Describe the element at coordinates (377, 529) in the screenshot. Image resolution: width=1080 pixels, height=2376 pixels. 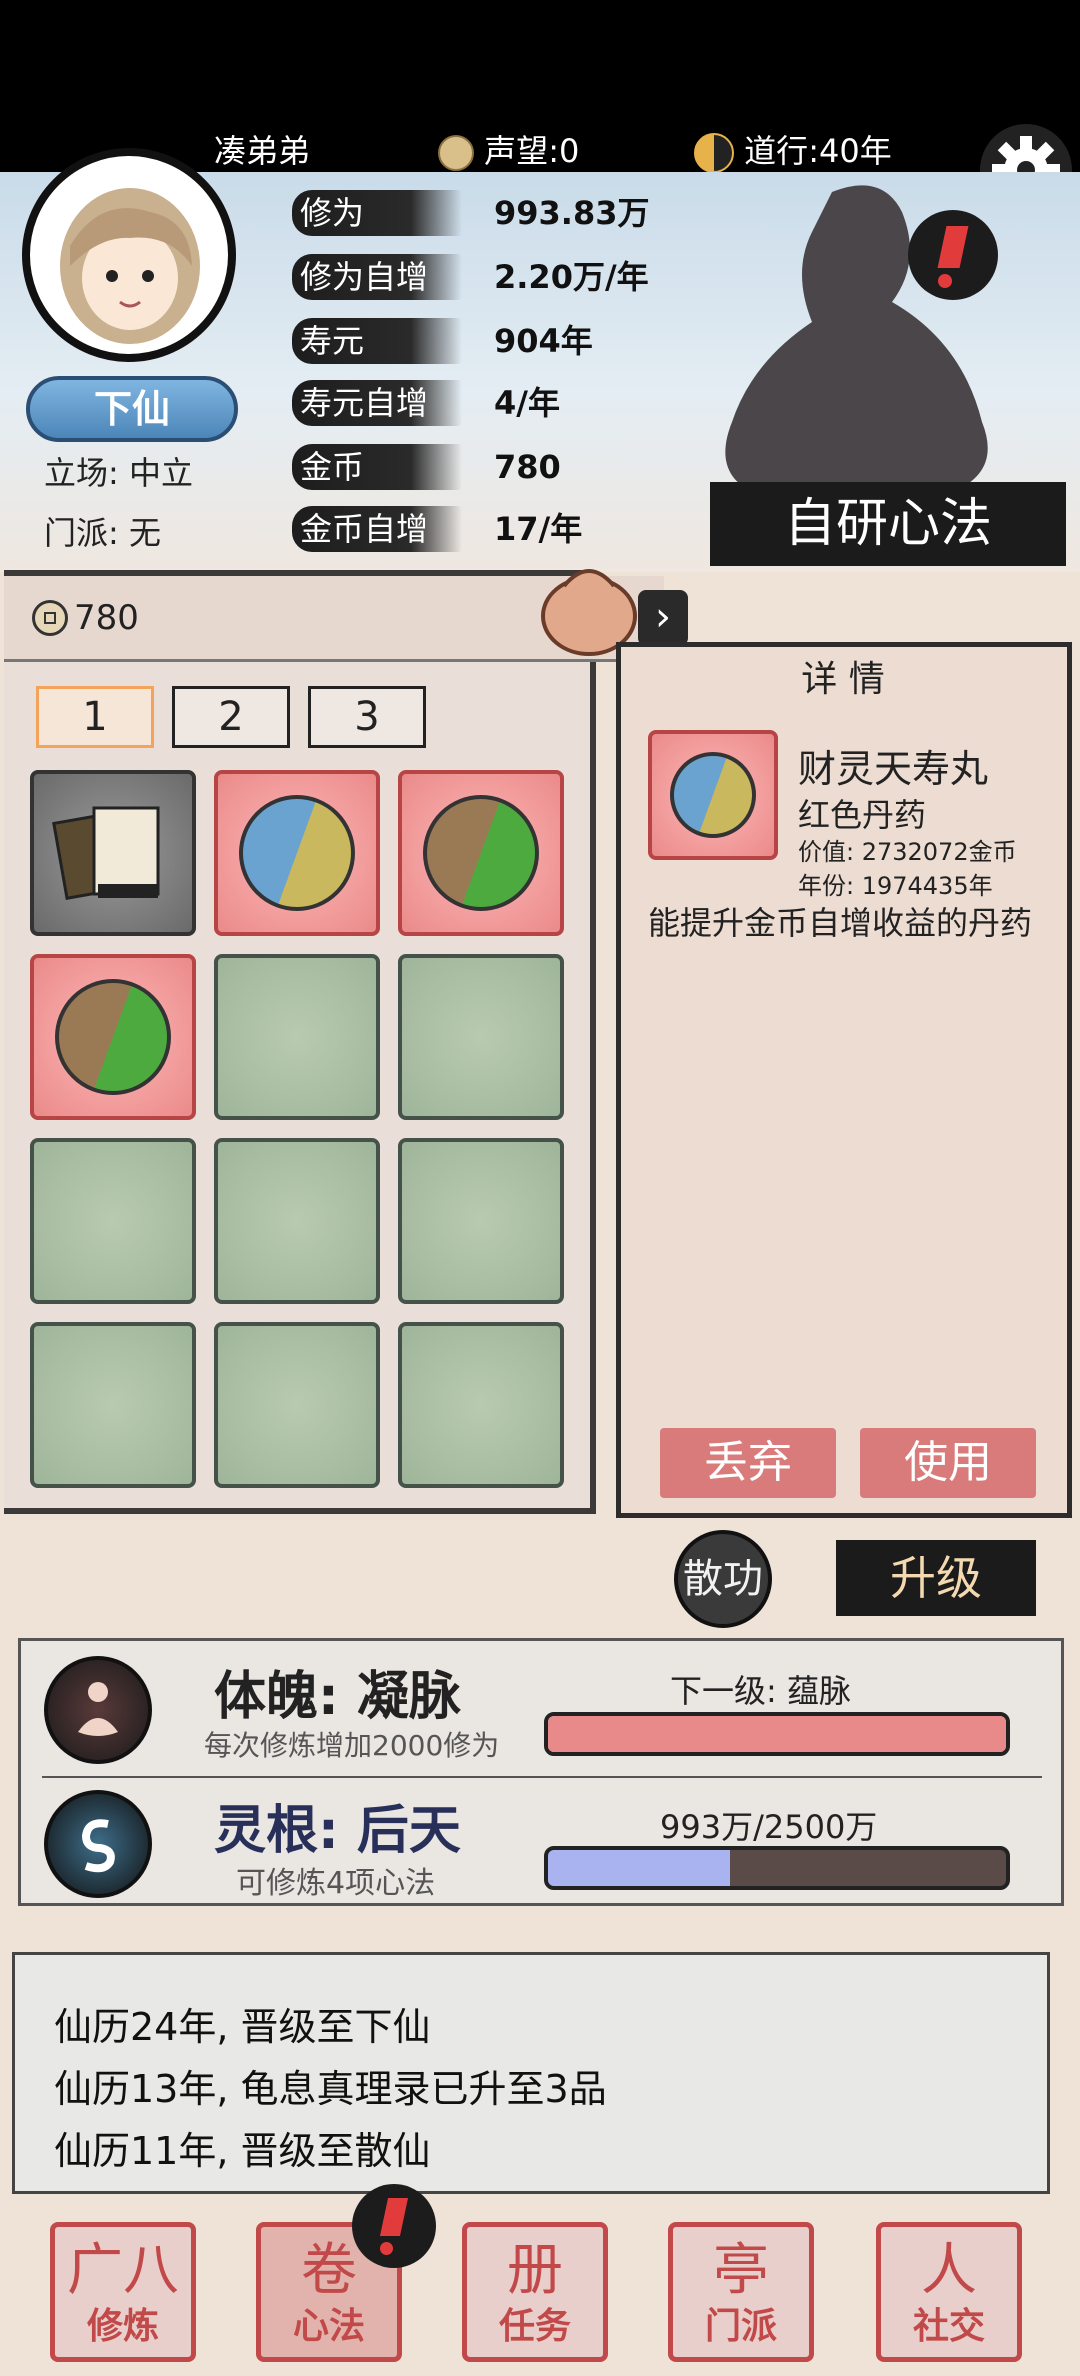
I see `stat-label: 金币自增` at that location.